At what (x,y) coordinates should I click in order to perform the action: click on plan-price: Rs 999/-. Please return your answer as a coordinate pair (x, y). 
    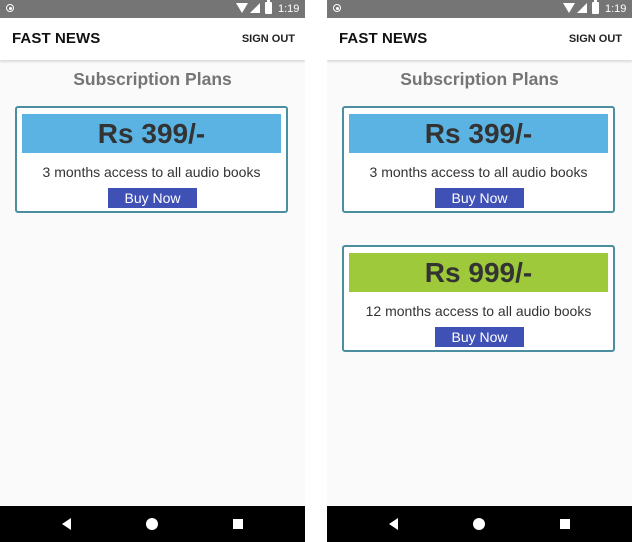
    Looking at the image, I should click on (478, 272).